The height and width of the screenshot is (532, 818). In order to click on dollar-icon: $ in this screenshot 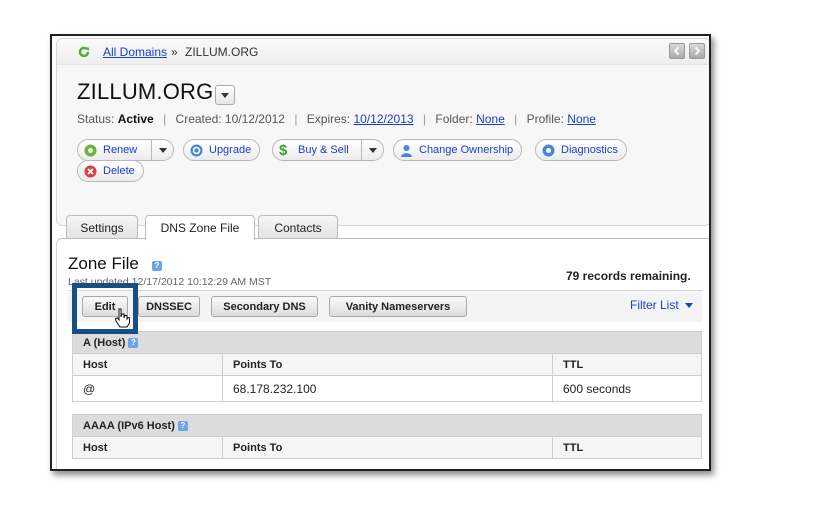, I will do `click(283, 150)`.